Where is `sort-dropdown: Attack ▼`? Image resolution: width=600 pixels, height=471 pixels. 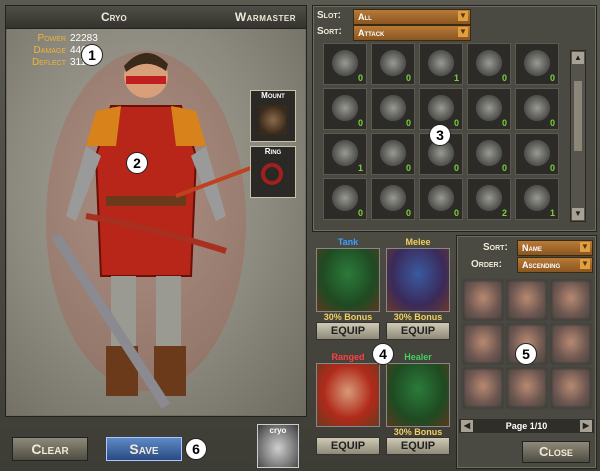 sort-dropdown: Attack ▼ is located at coordinates (412, 33).